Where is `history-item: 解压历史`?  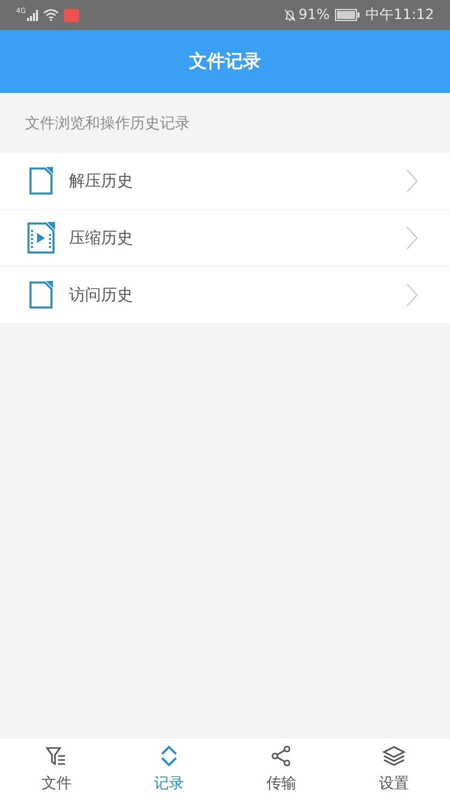
history-item: 解压历史 is located at coordinates (225, 181).